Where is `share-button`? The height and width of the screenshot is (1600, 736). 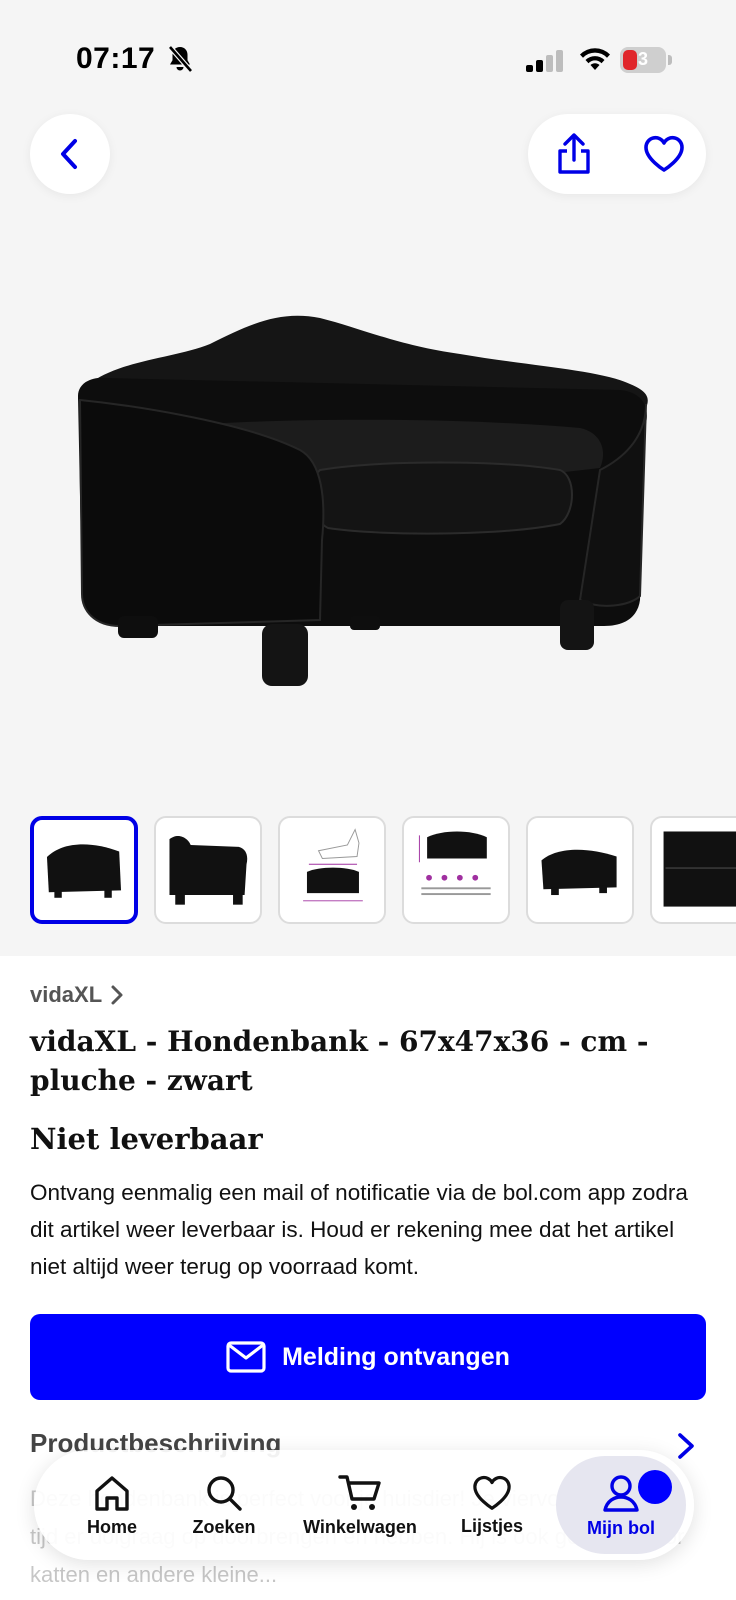
share-button is located at coordinates (574, 154).